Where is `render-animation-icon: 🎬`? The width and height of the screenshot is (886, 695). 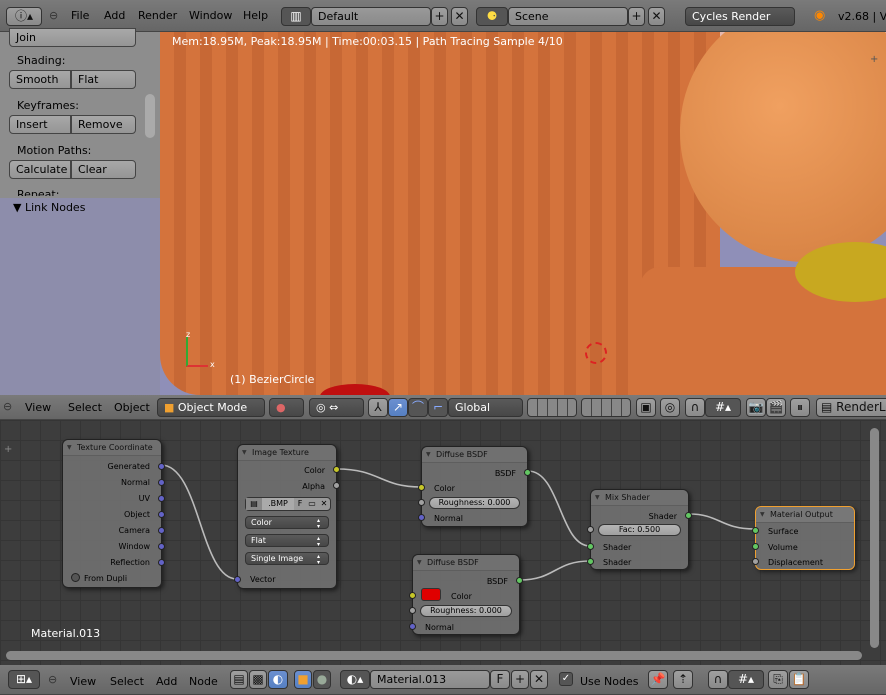 render-animation-icon: 🎬 is located at coordinates (776, 407).